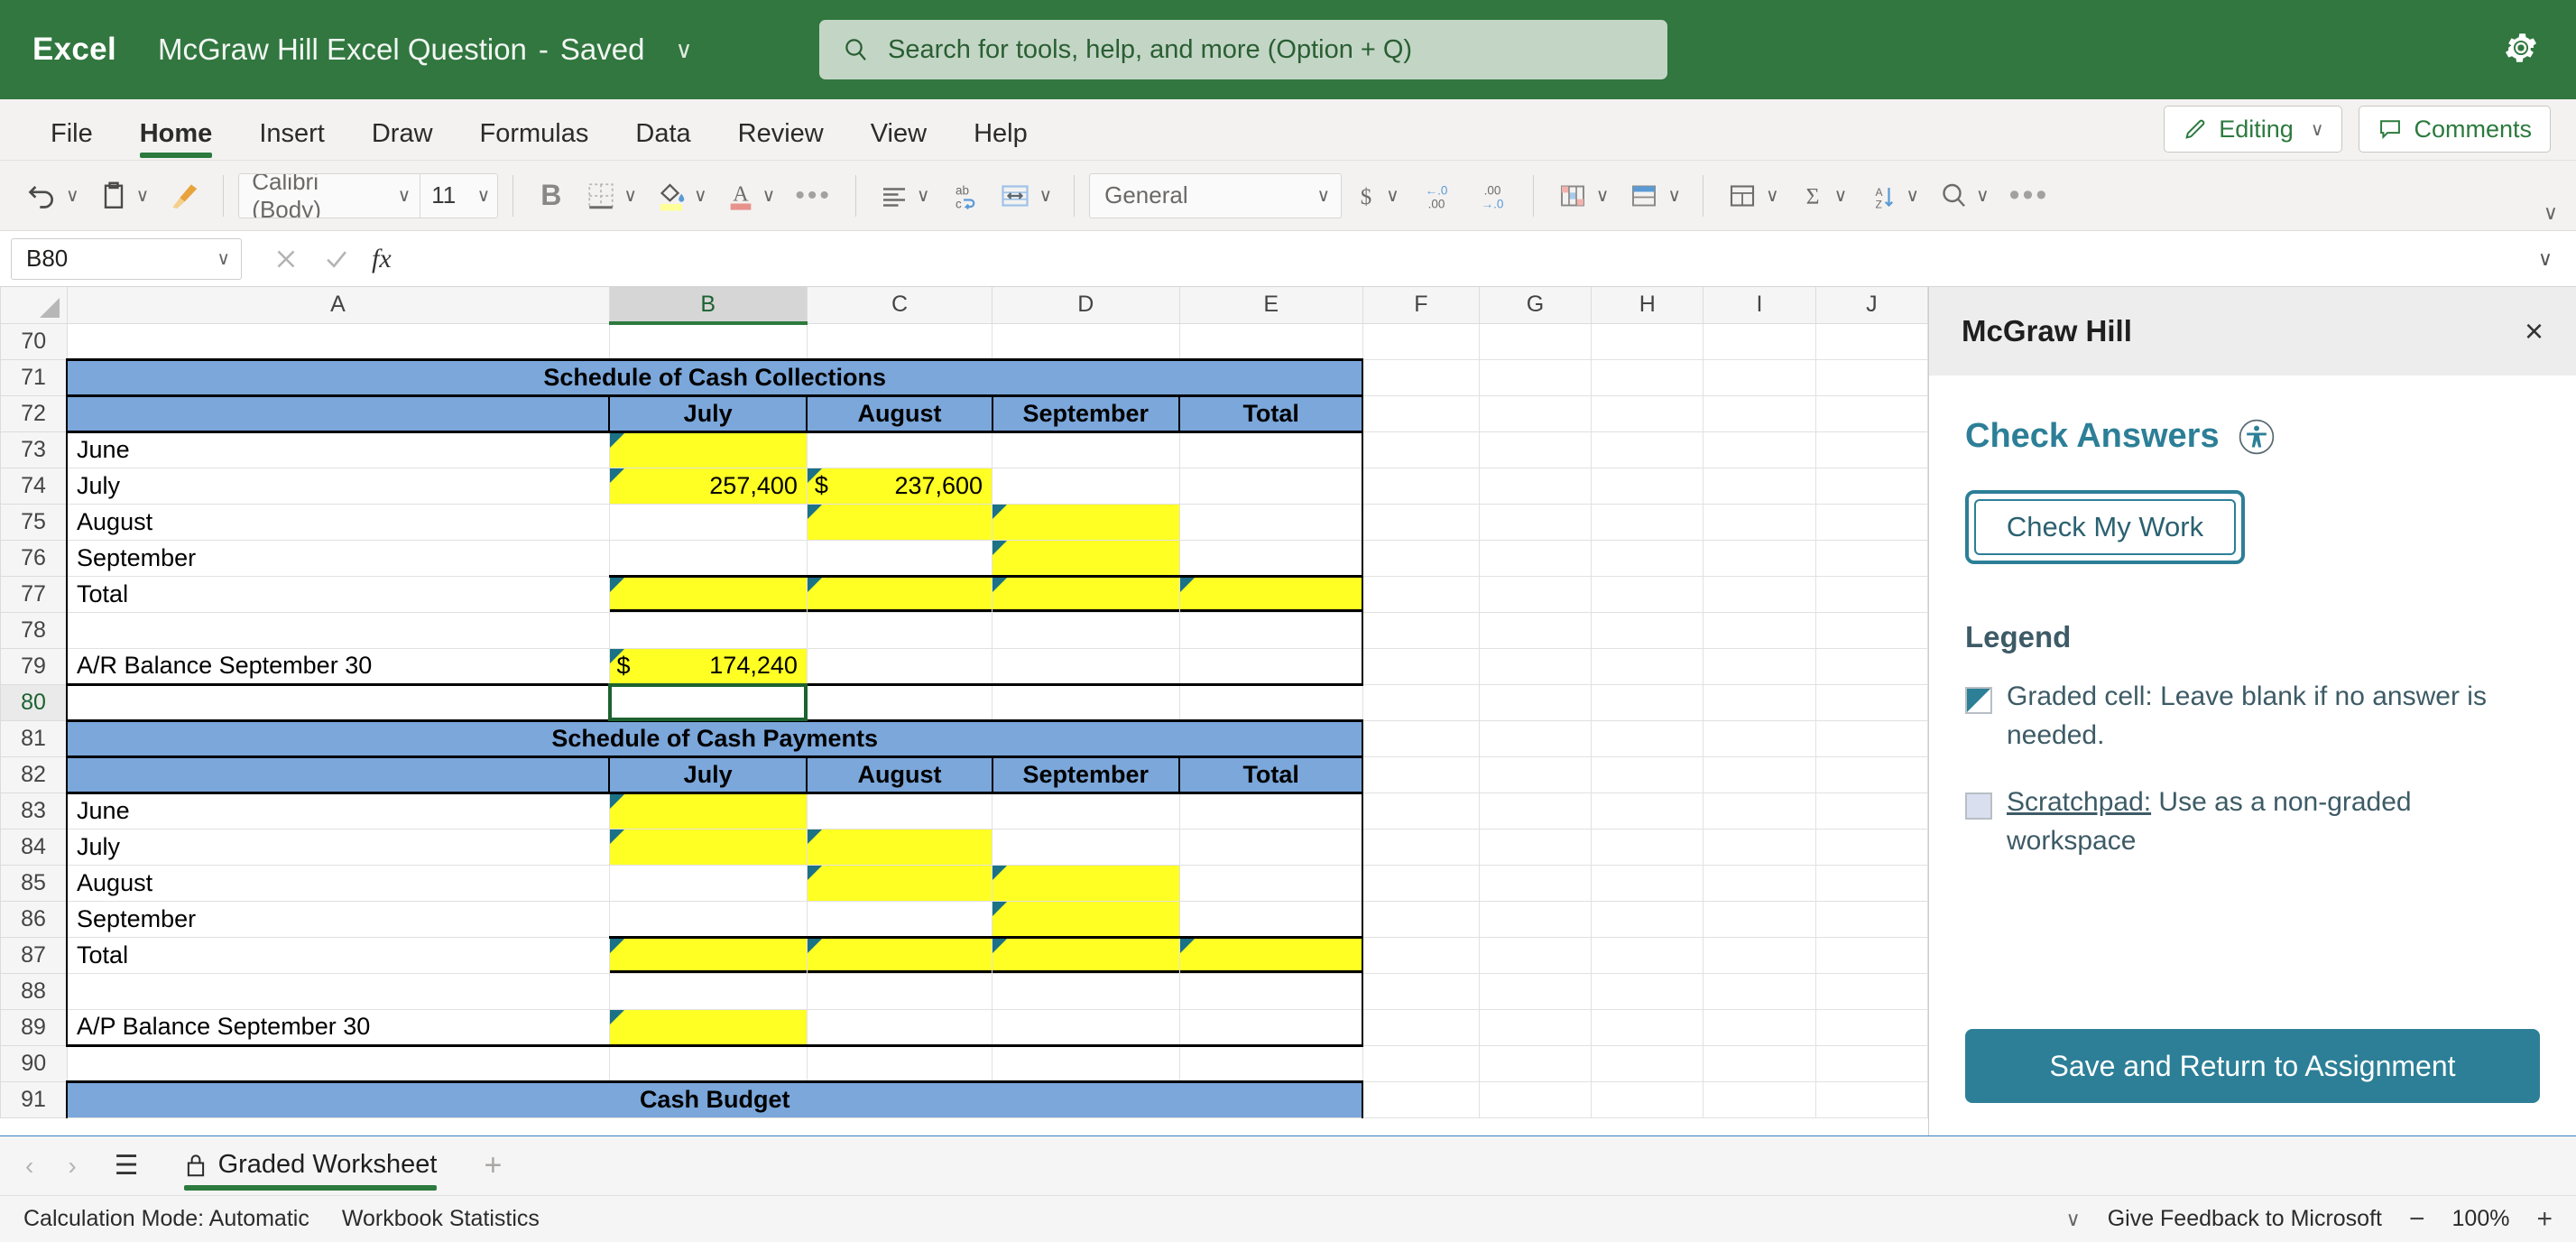  I want to click on cell-I89, so click(1759, 1027).